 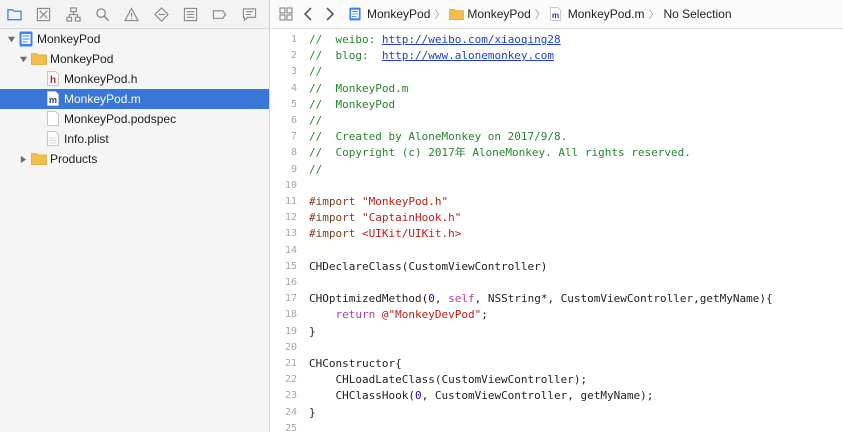 I want to click on code-token: CHLoadLateClass(CustomViewController);, so click(x=448, y=380).